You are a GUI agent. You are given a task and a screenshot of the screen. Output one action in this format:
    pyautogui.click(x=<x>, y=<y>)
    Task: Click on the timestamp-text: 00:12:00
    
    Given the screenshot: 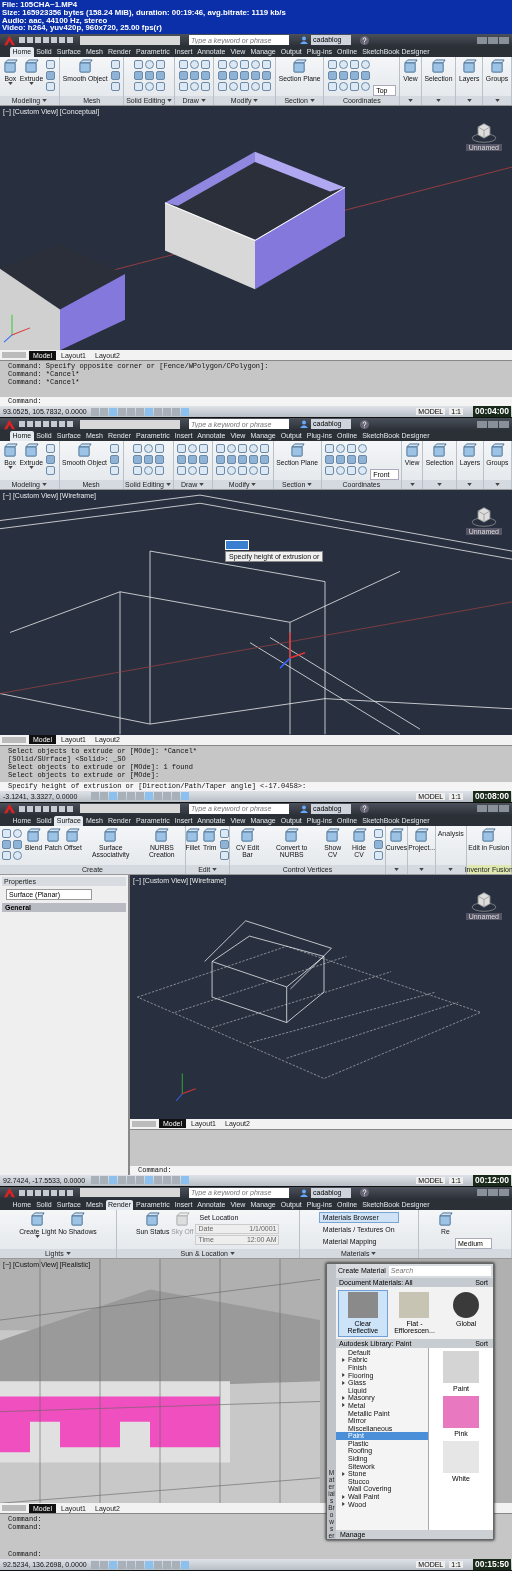 What is the action you would take?
    pyautogui.click(x=491, y=1180)
    